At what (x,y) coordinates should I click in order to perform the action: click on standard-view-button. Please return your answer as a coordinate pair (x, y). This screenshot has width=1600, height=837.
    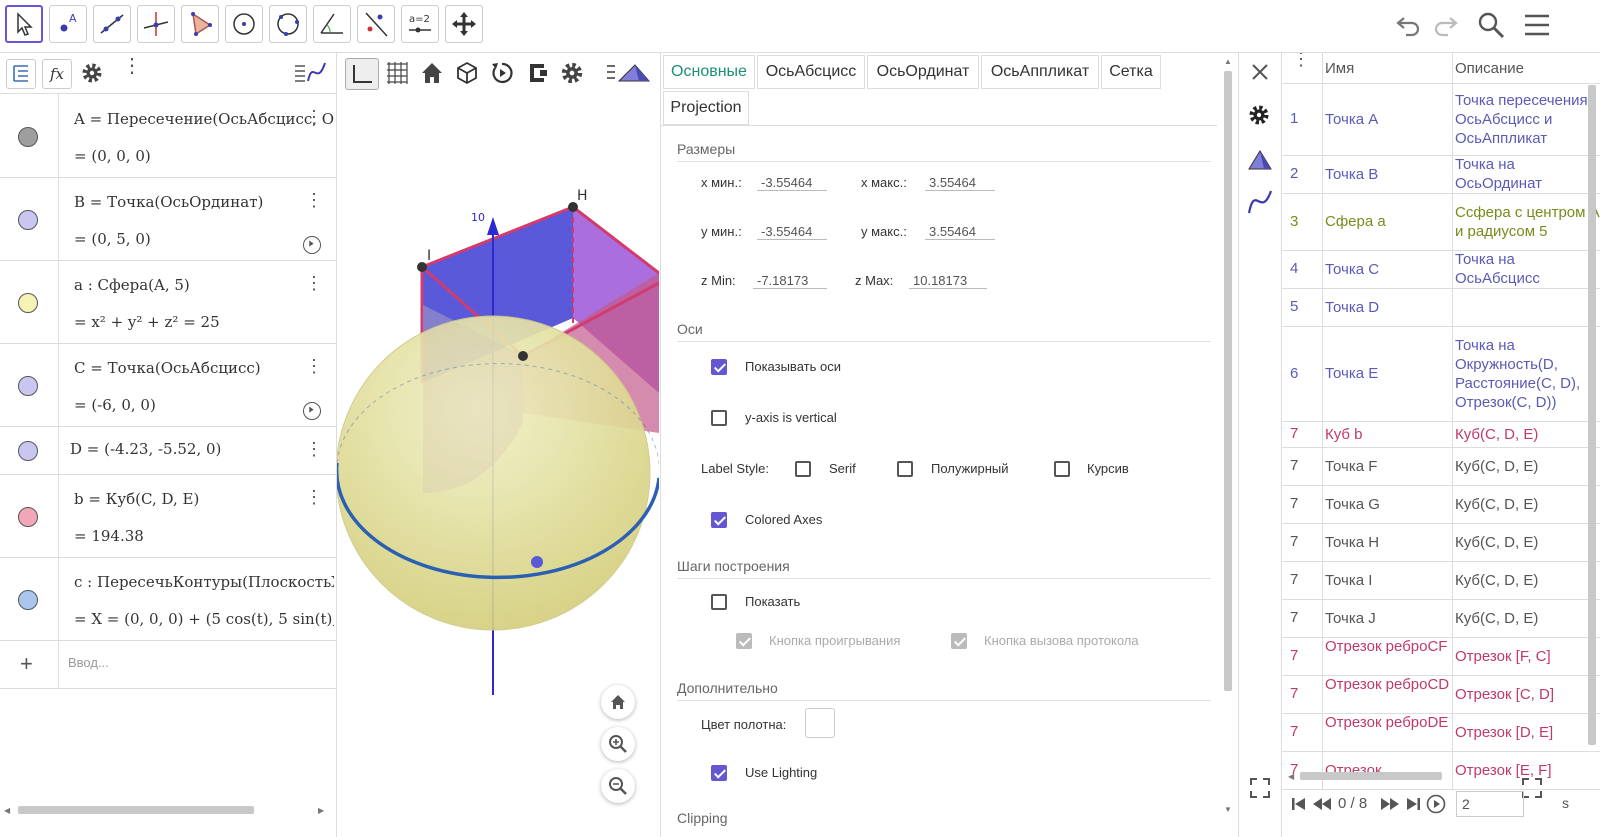
    Looking at the image, I should click on (618, 702).